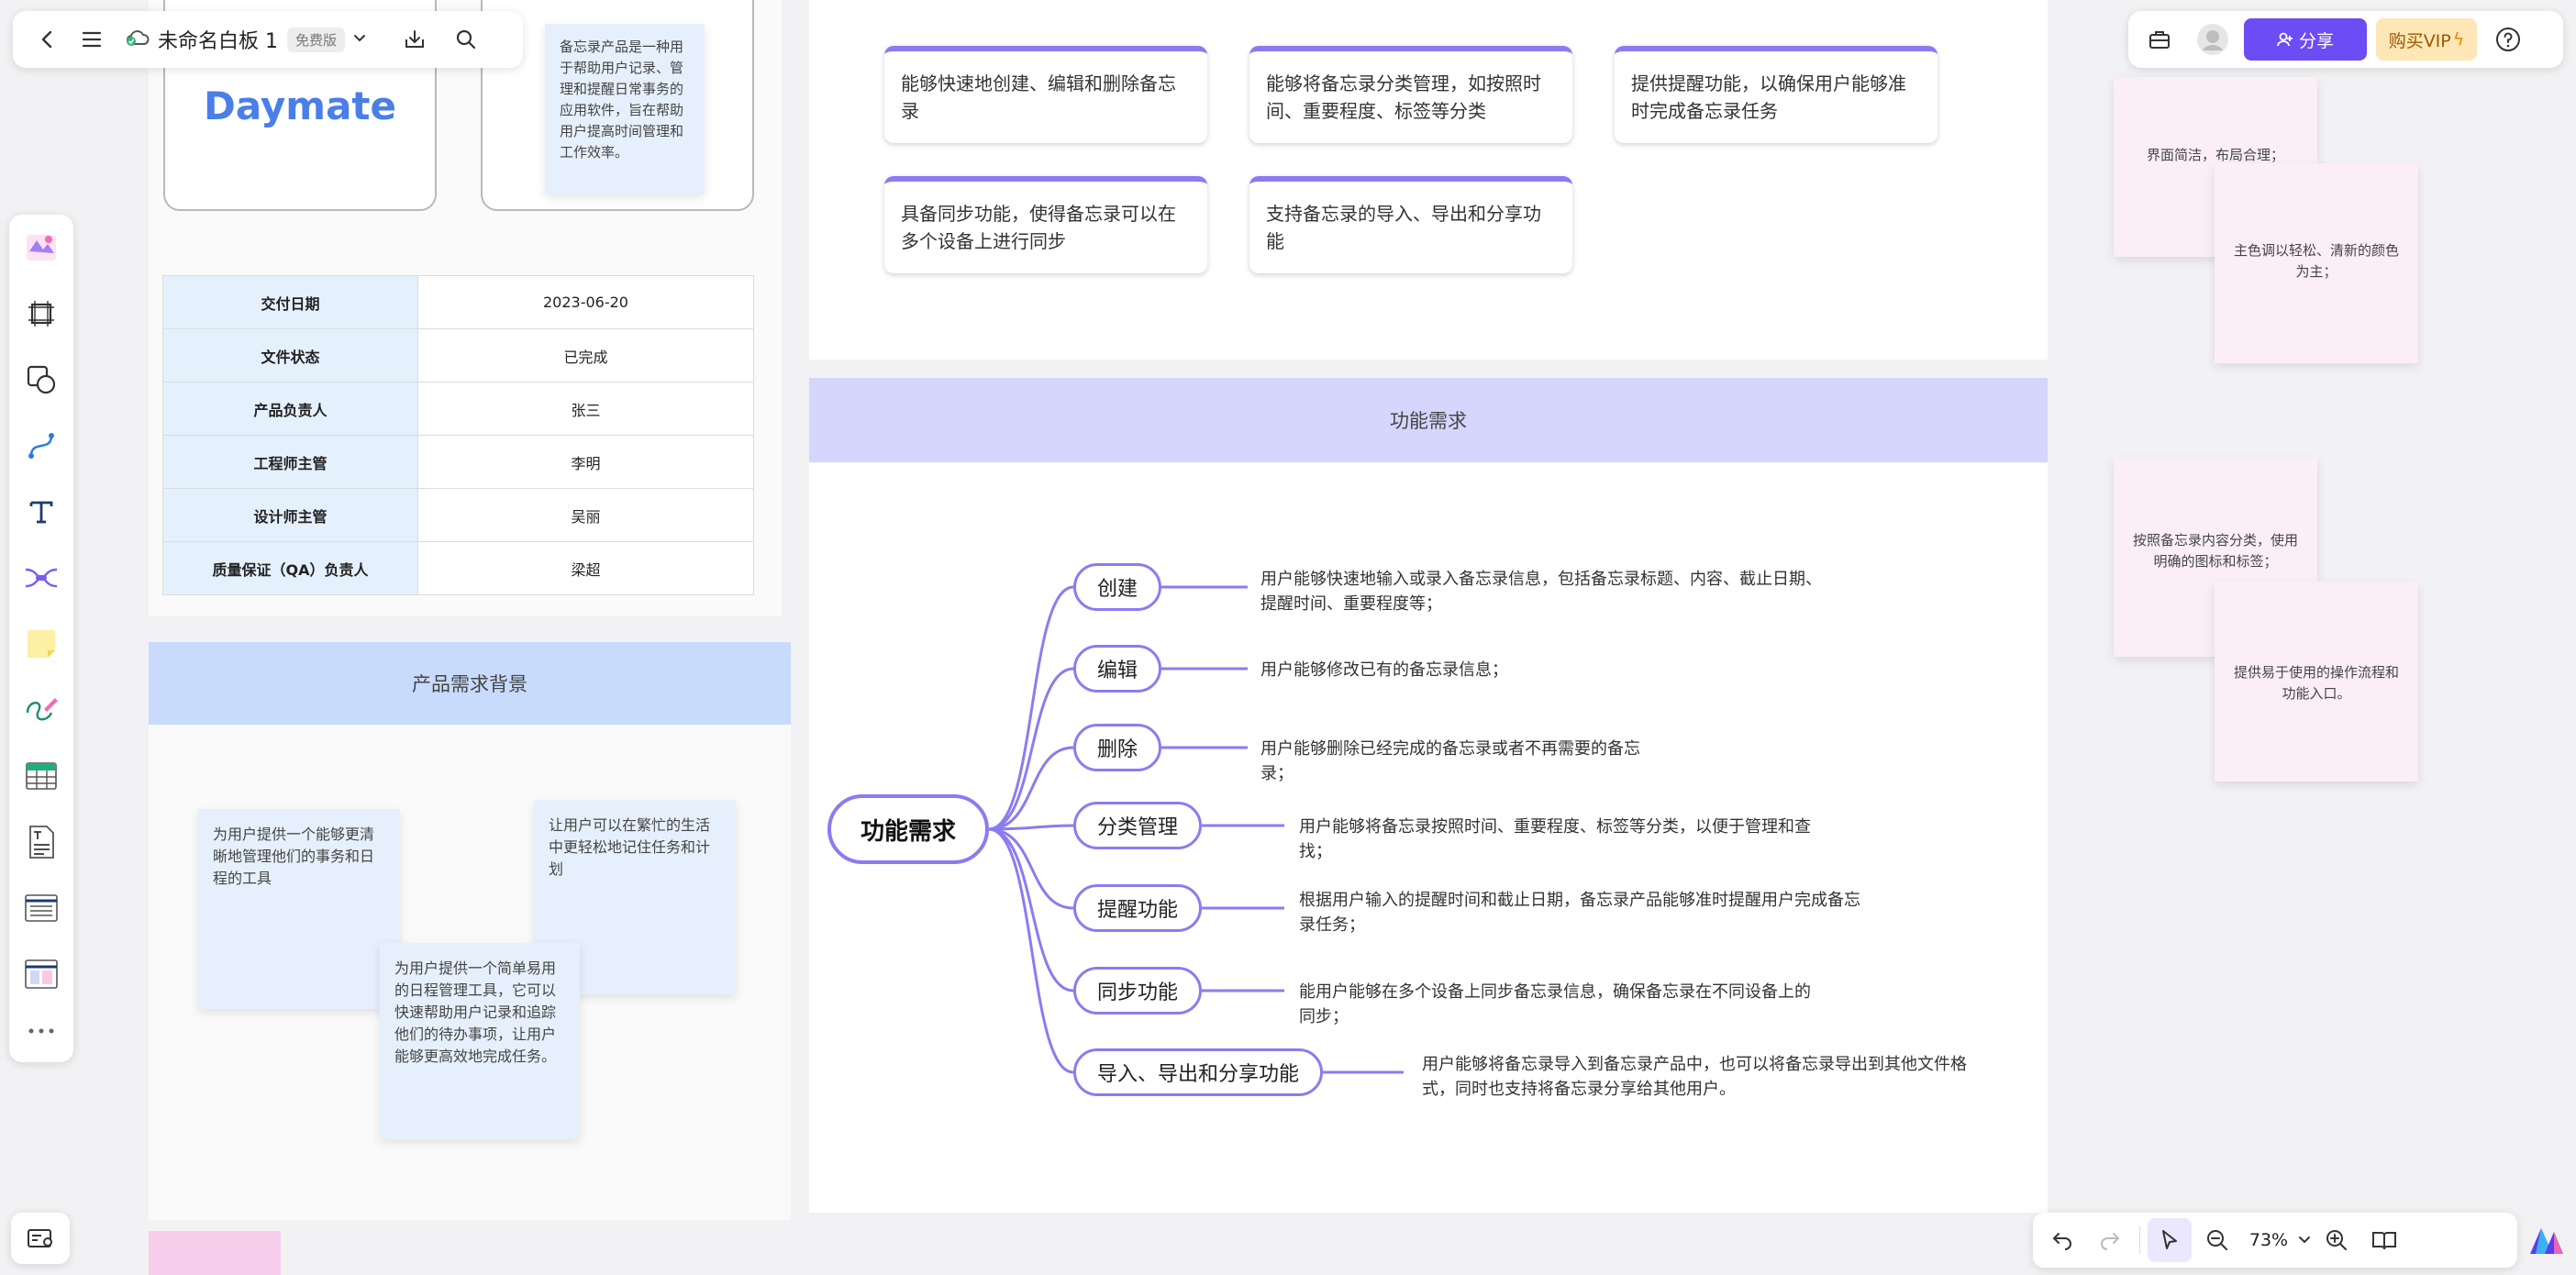  What do you see at coordinates (41, 776) in the screenshot?
I see `table-icon` at bounding box center [41, 776].